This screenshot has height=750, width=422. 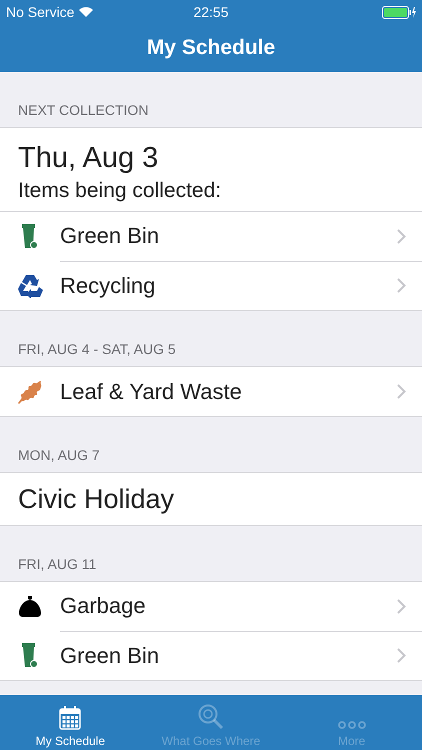 What do you see at coordinates (30, 607) in the screenshot?
I see `garbage-bag-icon` at bounding box center [30, 607].